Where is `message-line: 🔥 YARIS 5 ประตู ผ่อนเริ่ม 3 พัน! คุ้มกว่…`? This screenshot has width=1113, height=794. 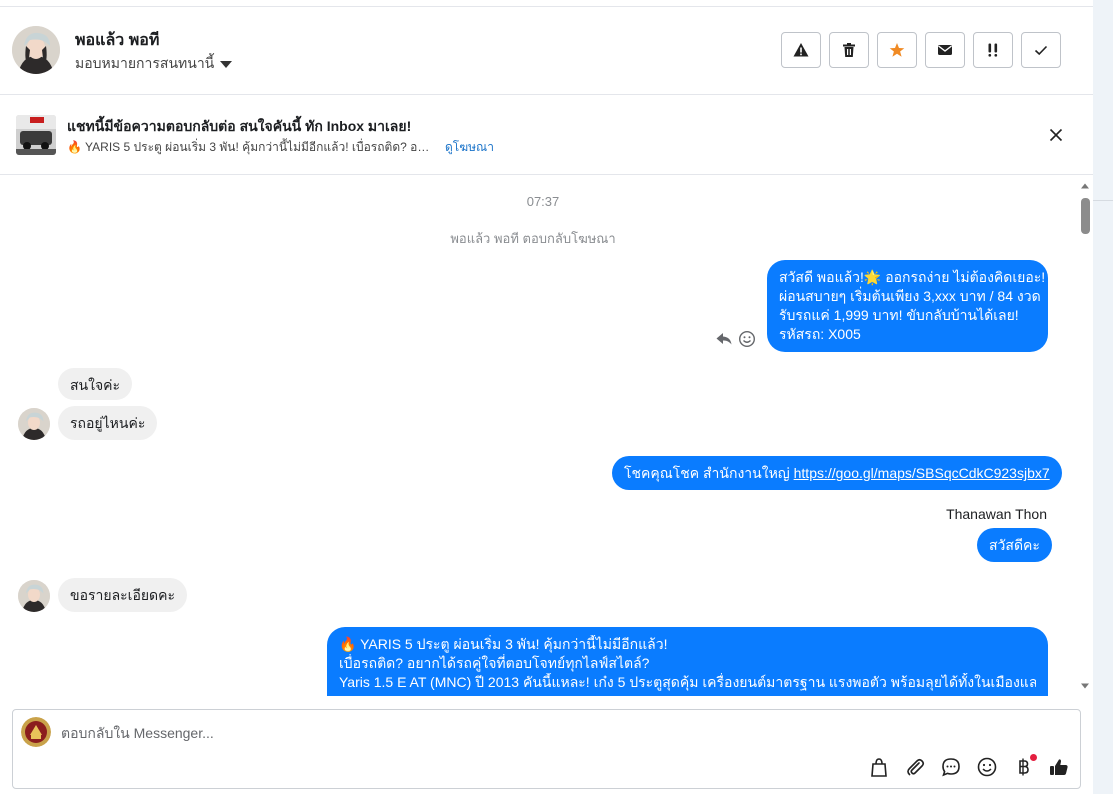
message-line: 🔥 YARIS 5 ประตู ผ่อนเริ่ม 3 พัน! คุ้มกว่… is located at coordinates (503, 644).